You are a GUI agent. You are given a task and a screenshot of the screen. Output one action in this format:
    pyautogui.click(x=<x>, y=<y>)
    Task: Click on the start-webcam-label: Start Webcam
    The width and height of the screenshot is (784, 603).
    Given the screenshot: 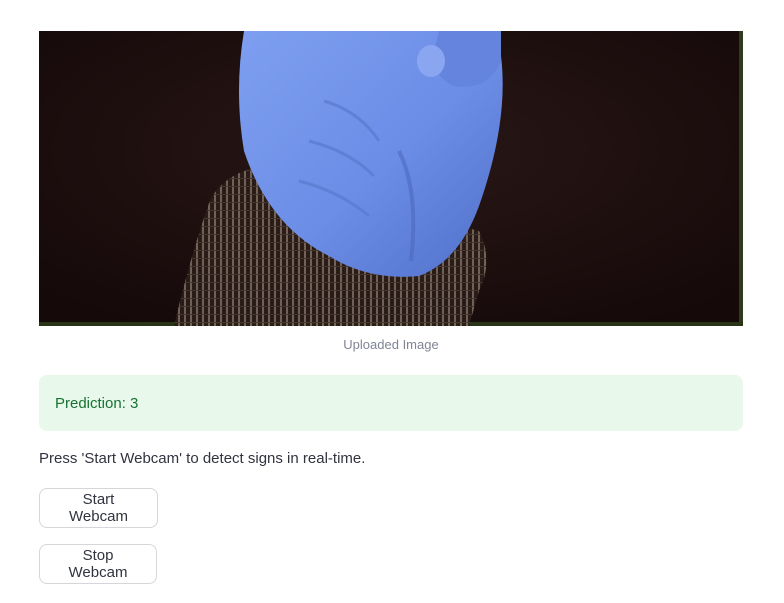 What is the action you would take?
    pyautogui.click(x=98, y=508)
    